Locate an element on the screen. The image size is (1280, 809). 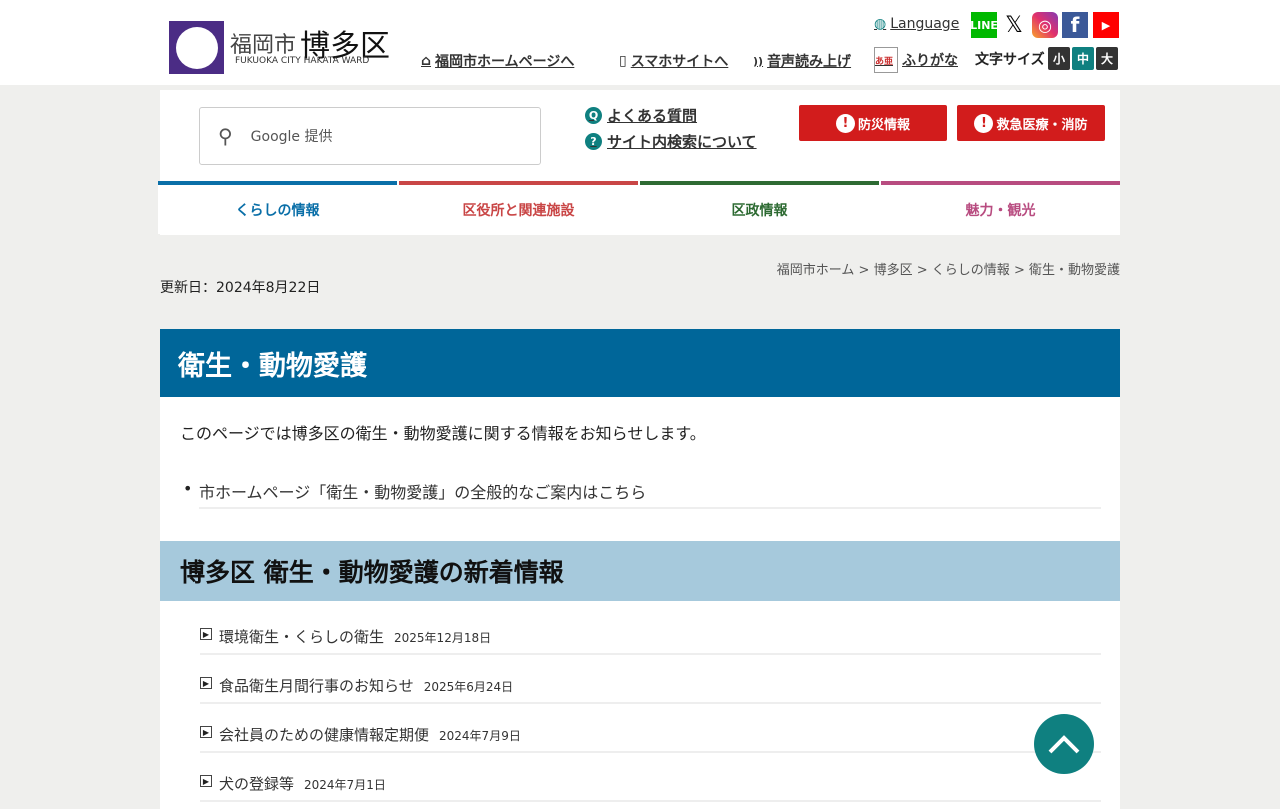
globe-icon: ◍ is located at coordinates (880, 24).